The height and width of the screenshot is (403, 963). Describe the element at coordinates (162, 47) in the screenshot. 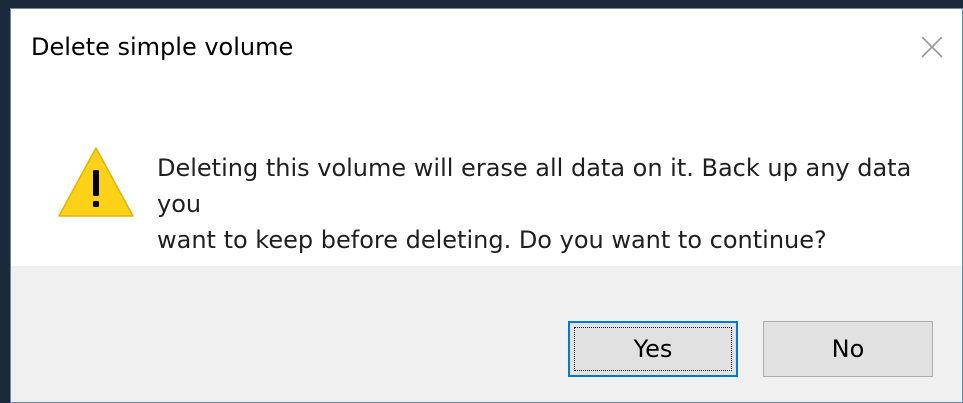

I see `dialog-title: Delete simple volume` at that location.